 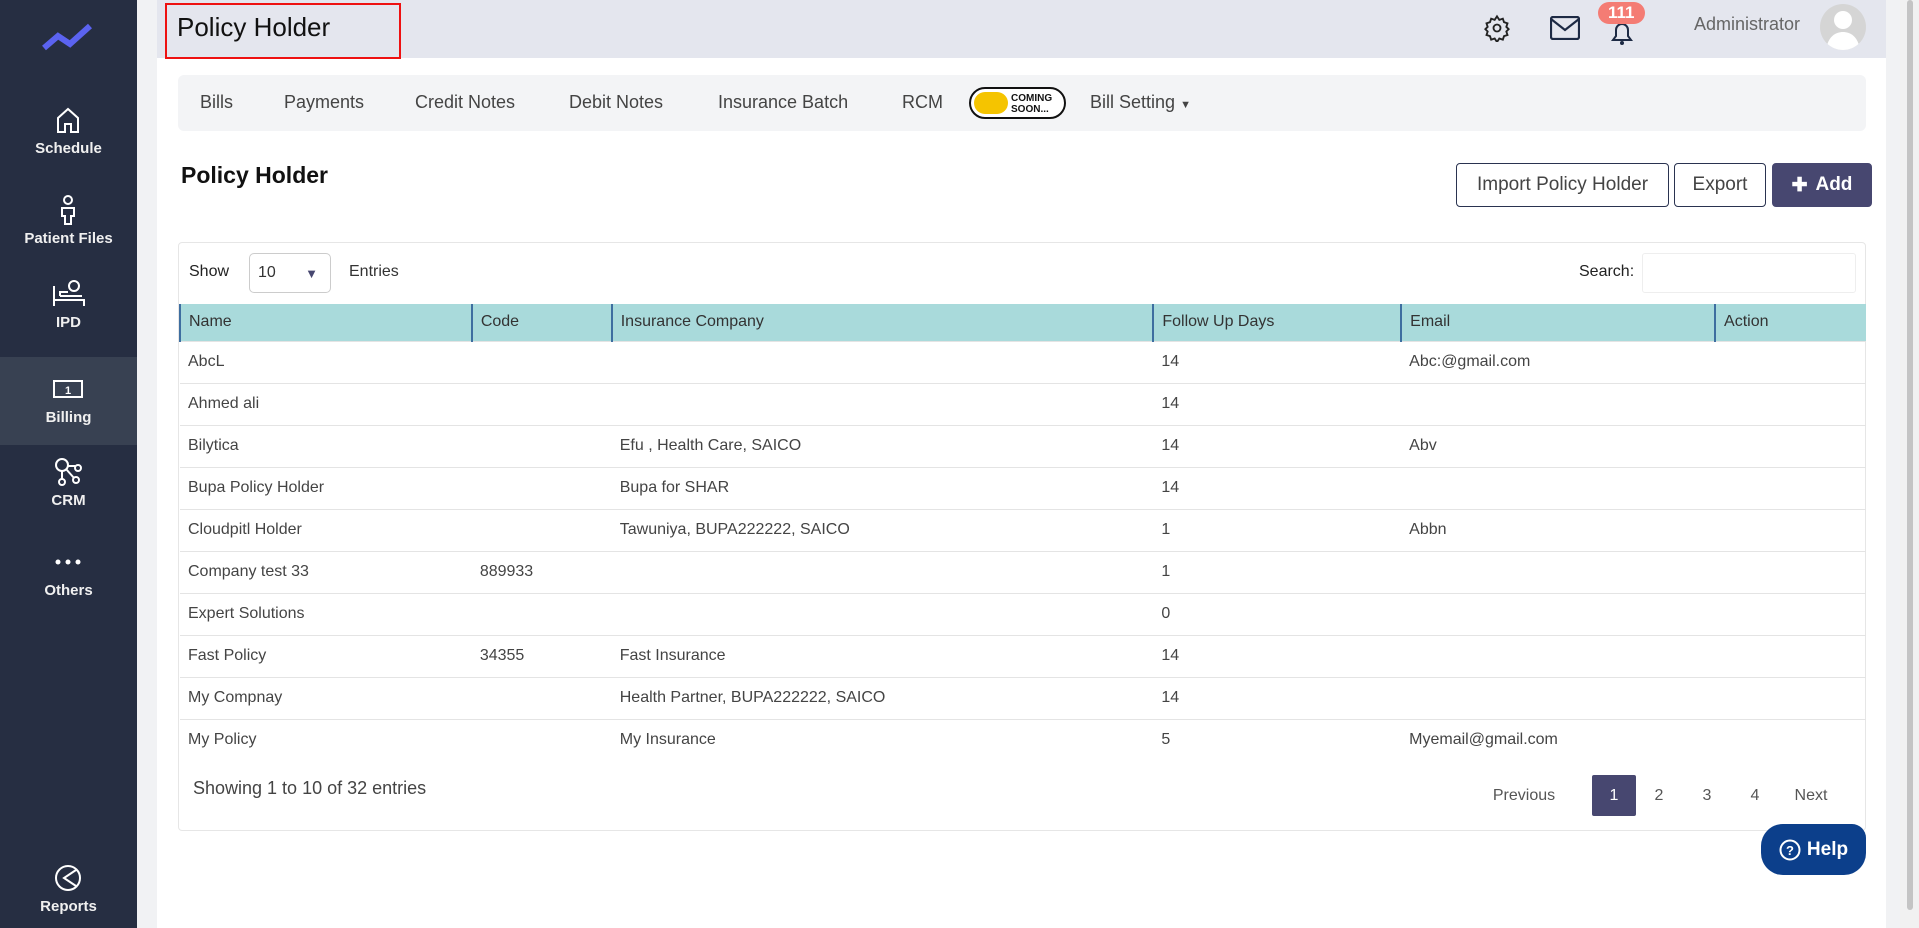 I want to click on table-cell: 34355, so click(x=541, y=655).